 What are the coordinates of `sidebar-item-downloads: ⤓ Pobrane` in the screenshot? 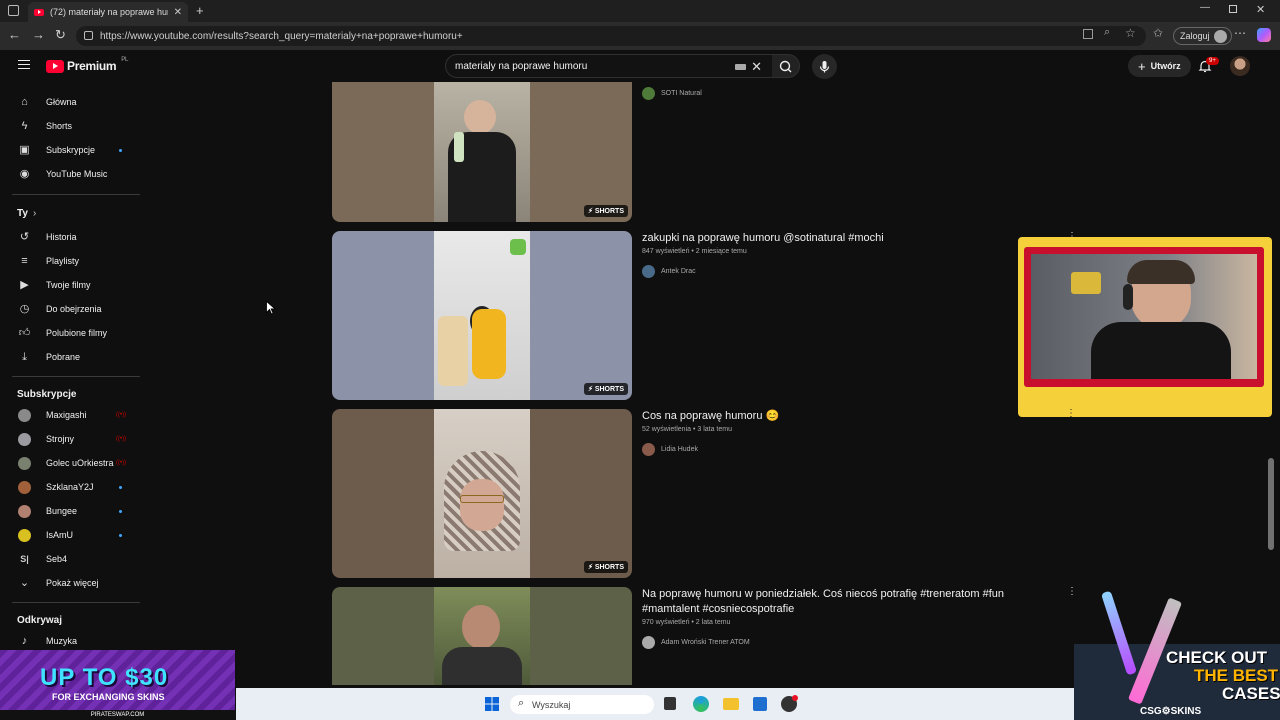 It's located at (70, 357).